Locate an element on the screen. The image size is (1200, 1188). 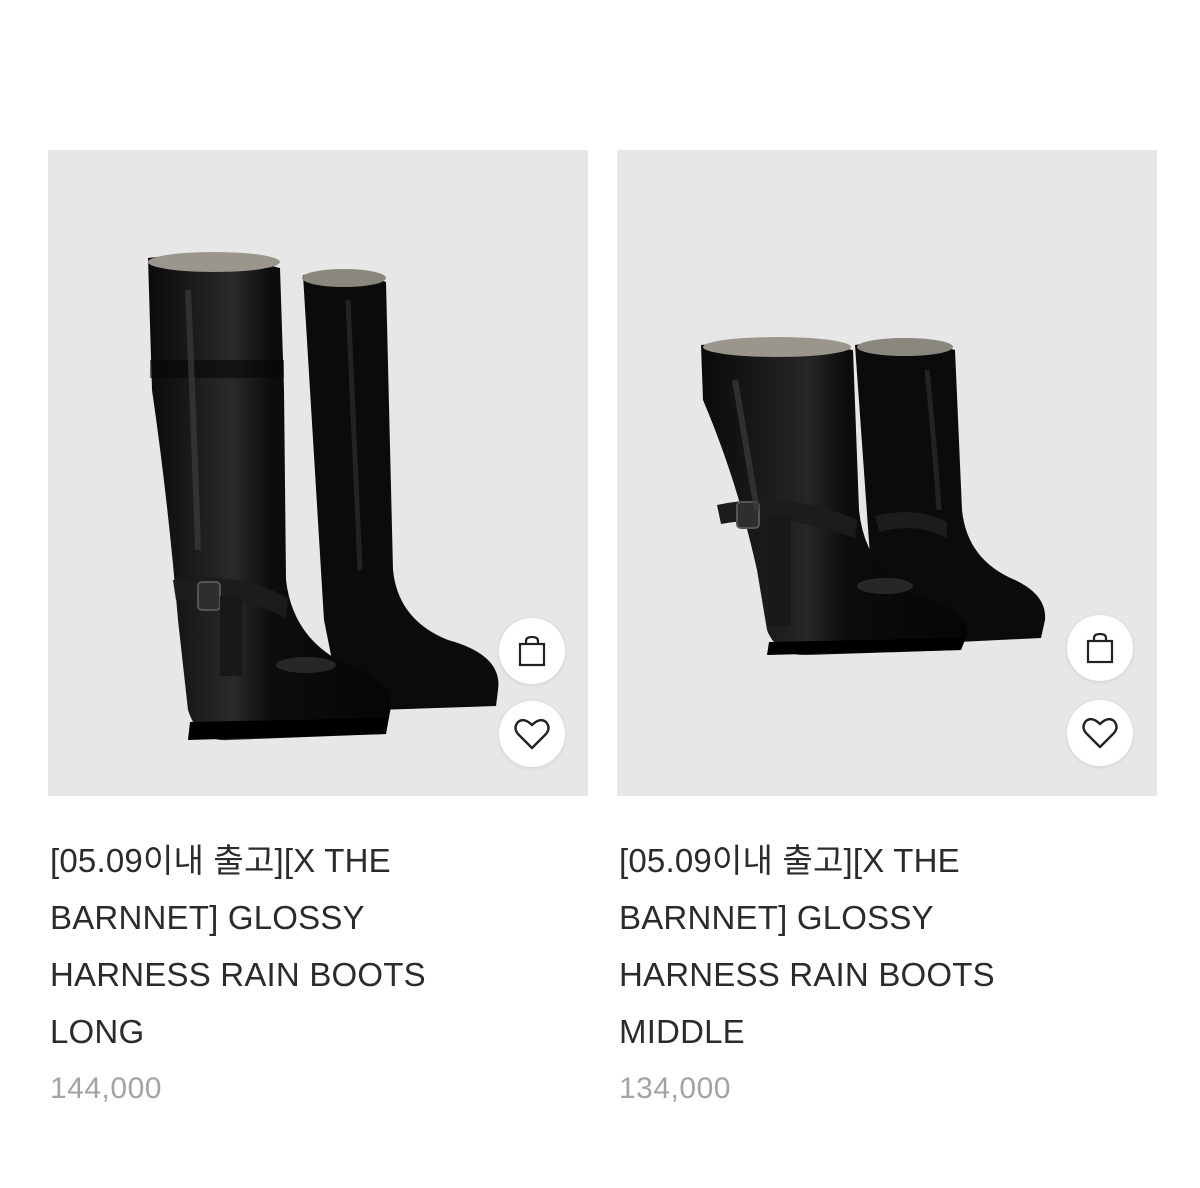
product-price: 134,000 is located at coordinates (675, 1088).